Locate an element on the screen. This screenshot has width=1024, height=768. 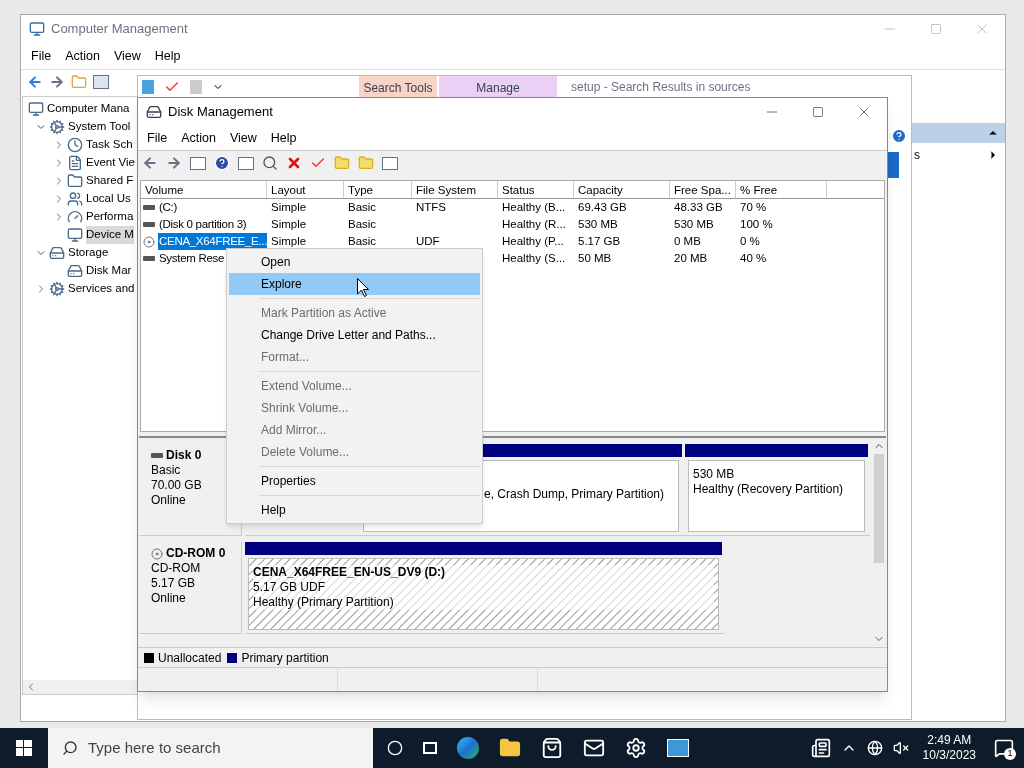
cd-drive-icon is located at coordinates (149, 241).